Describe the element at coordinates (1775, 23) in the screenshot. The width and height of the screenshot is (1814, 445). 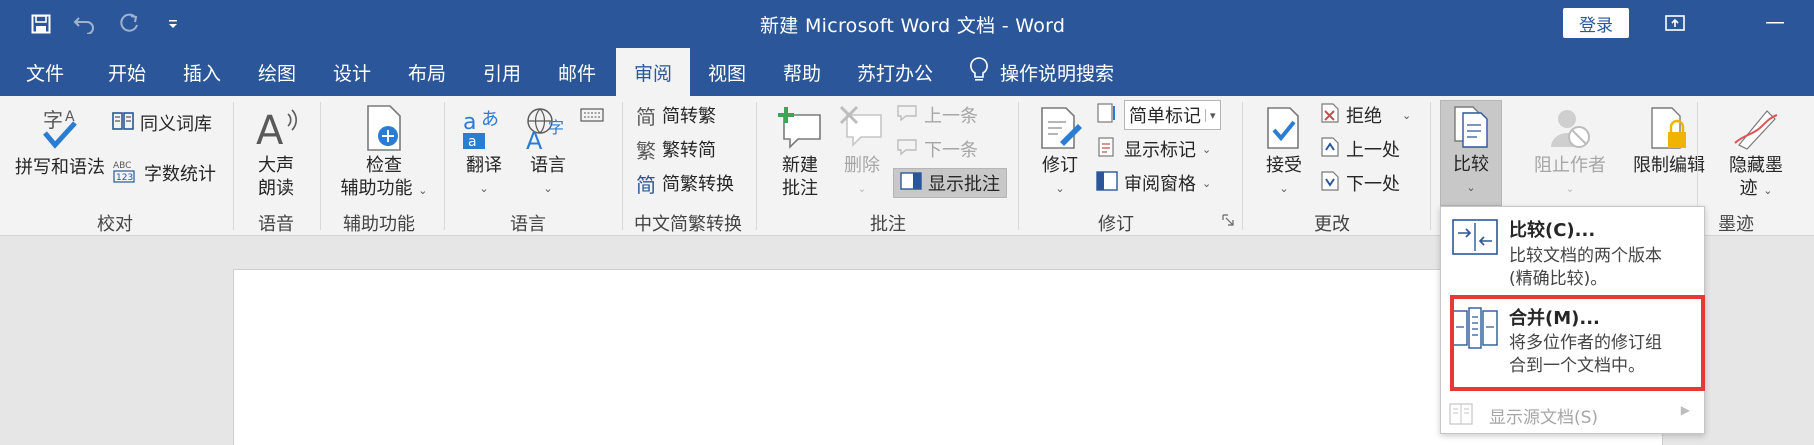
I see `minimize-icon` at that location.